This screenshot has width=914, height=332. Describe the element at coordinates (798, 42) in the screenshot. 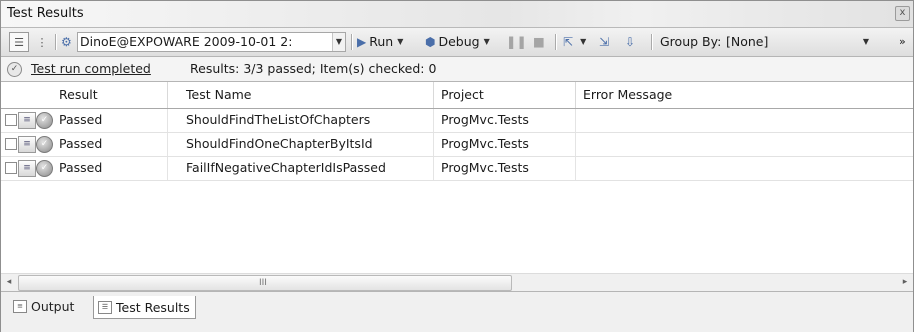

I see `group-by-select: [None] ▼` at that location.